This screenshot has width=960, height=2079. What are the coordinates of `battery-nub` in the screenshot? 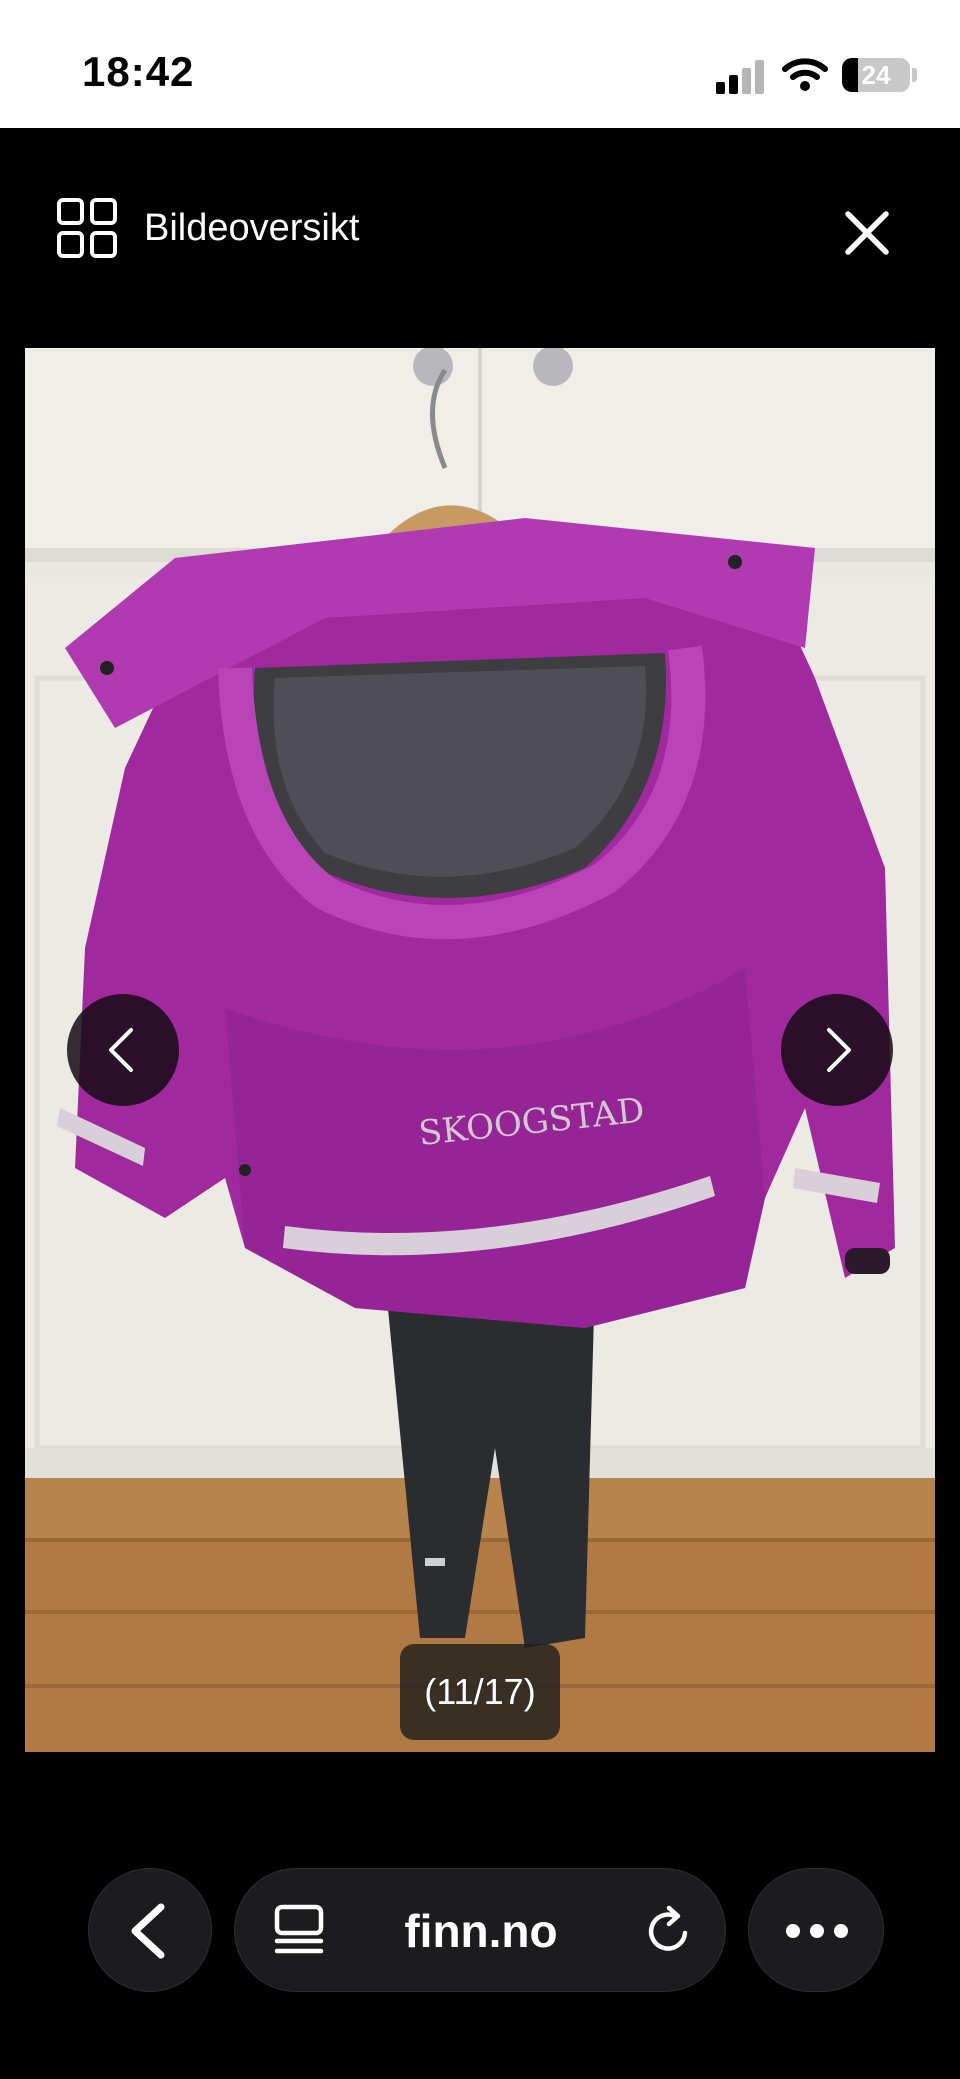 It's located at (914, 75).